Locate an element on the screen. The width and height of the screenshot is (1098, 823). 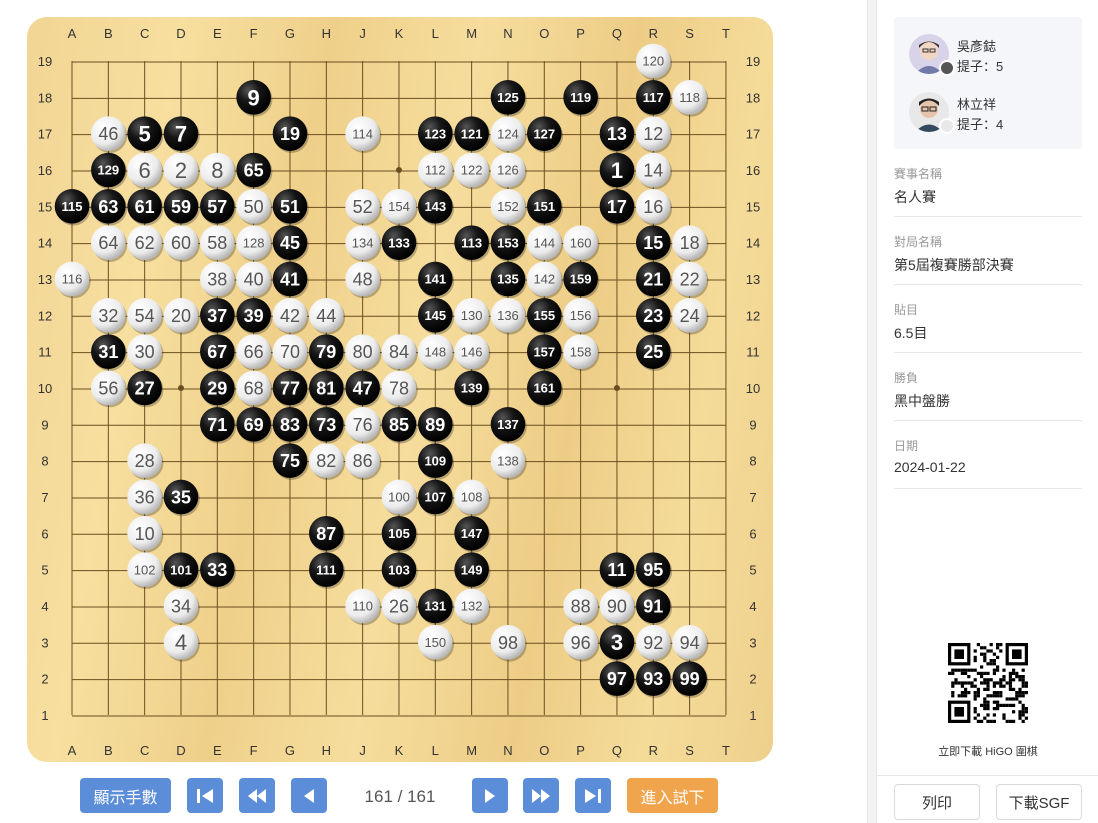
play-icon is located at coordinates (490, 795).